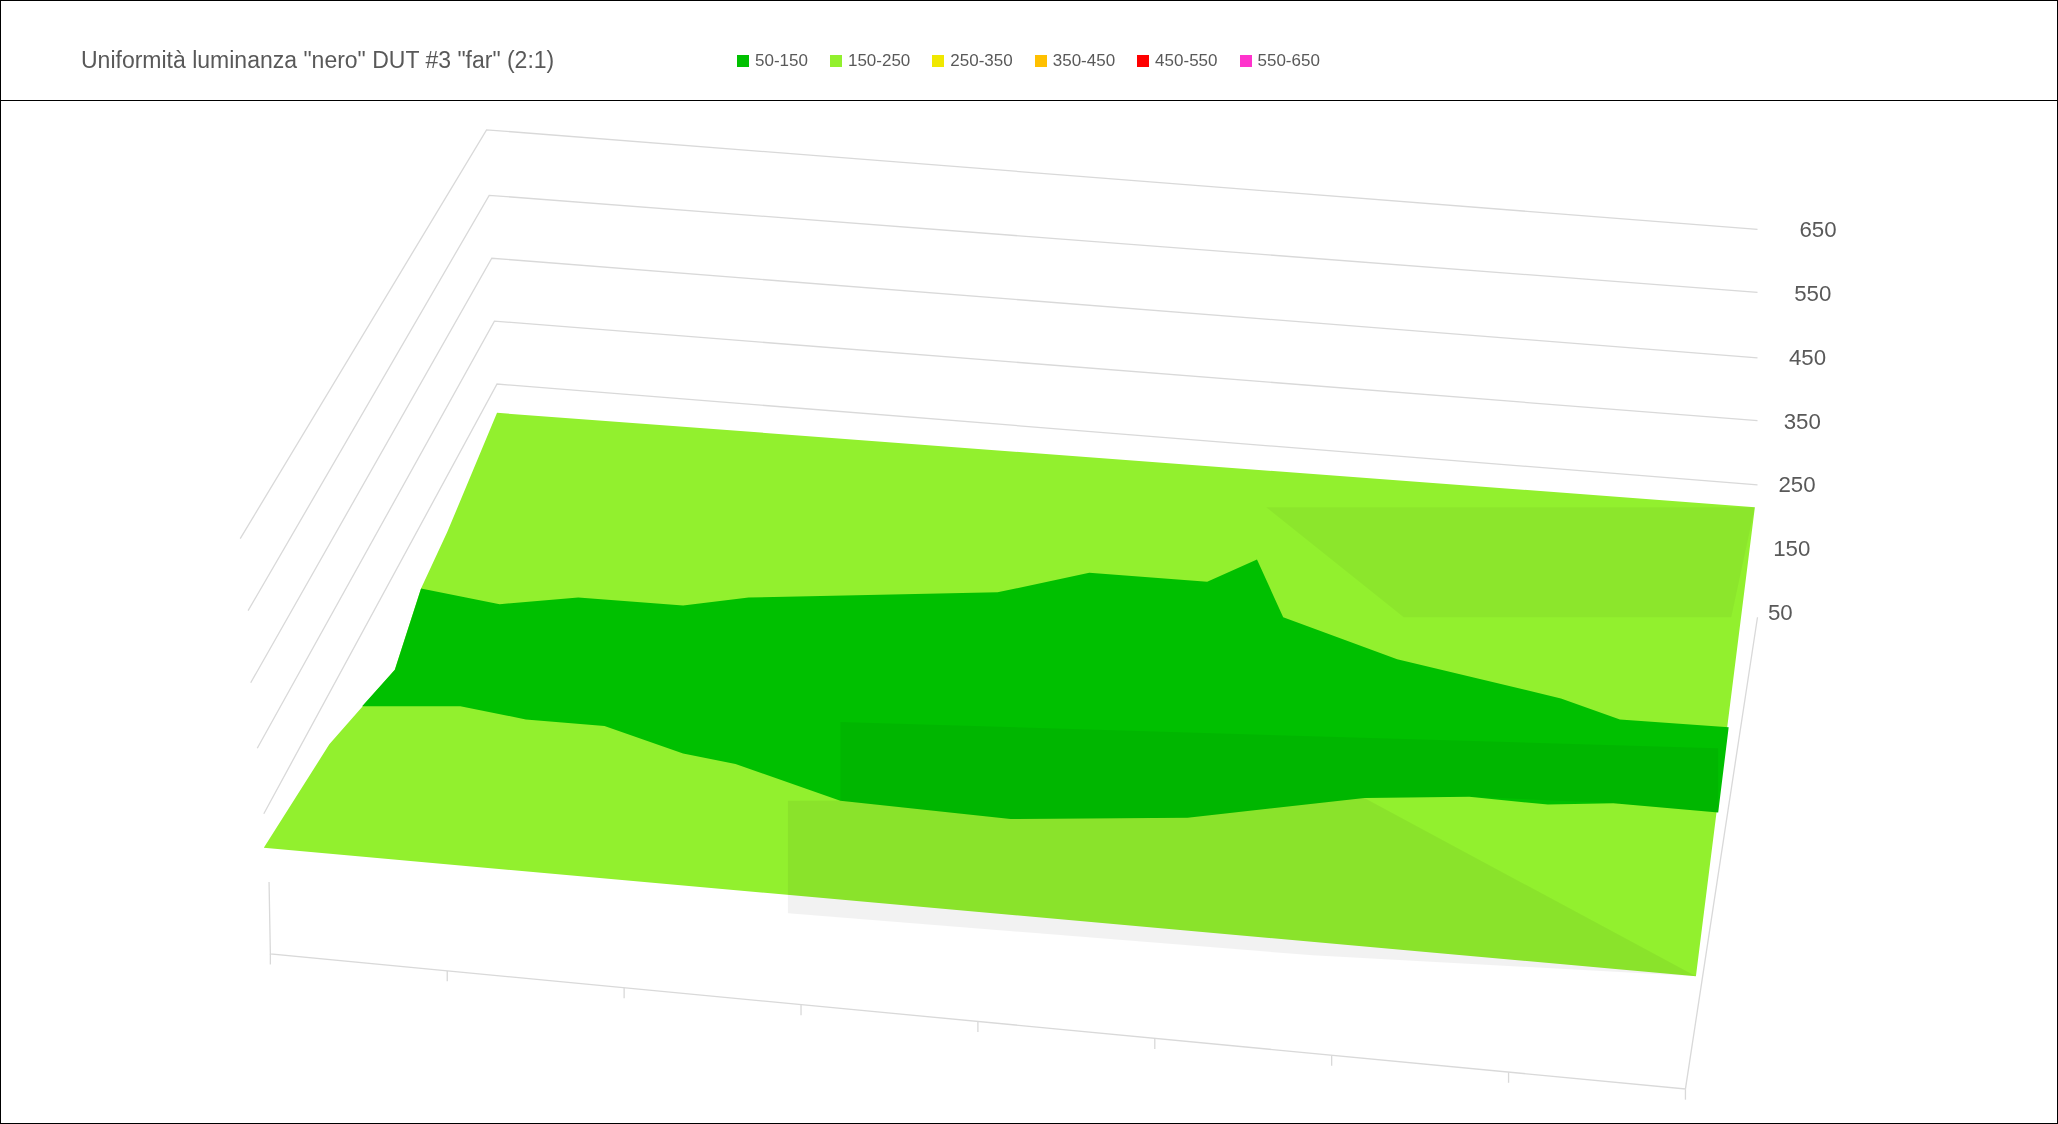  I want to click on legend-label: 350-450, so click(1084, 60).